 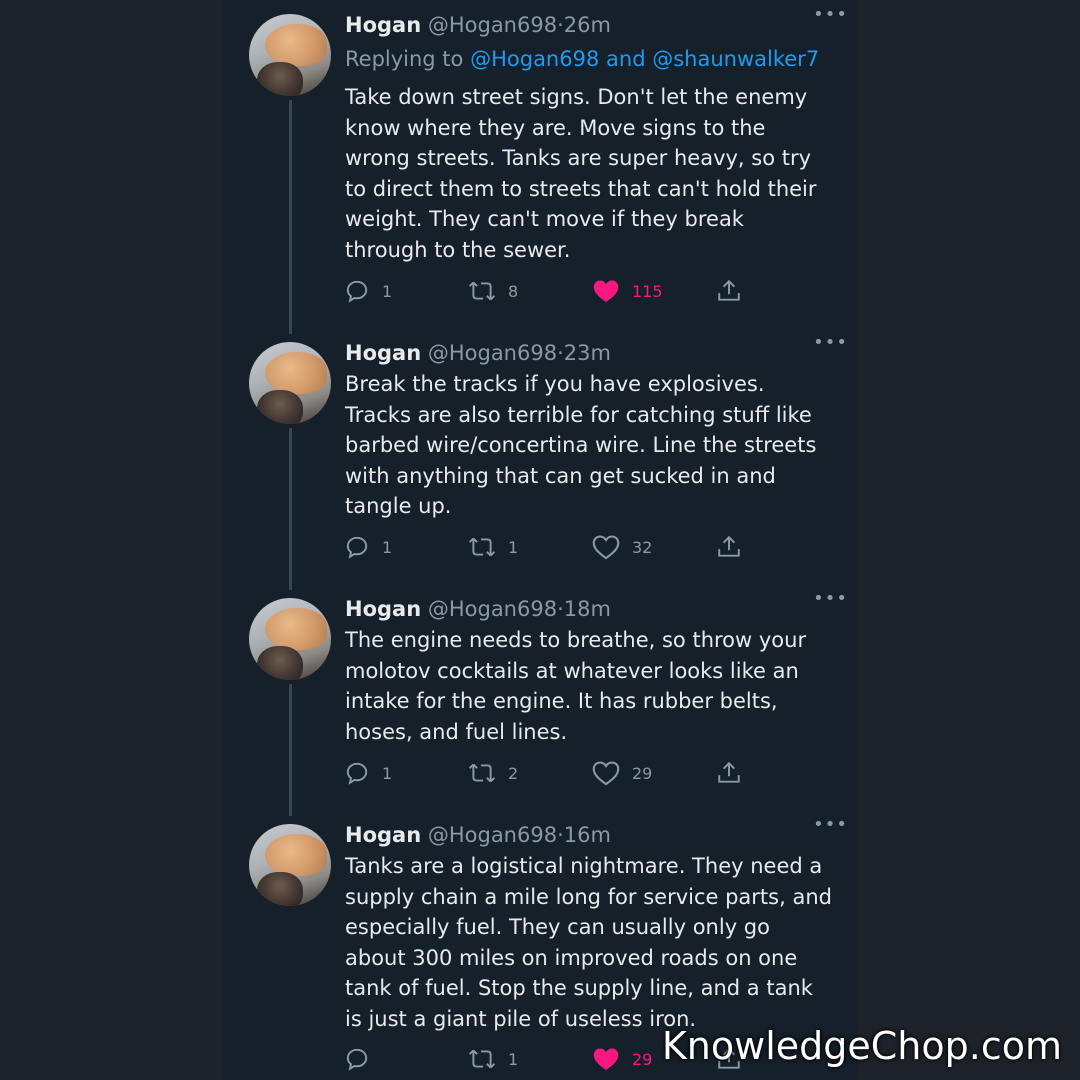 What do you see at coordinates (626, 59) in the screenshot?
I see `mention-and: and` at bounding box center [626, 59].